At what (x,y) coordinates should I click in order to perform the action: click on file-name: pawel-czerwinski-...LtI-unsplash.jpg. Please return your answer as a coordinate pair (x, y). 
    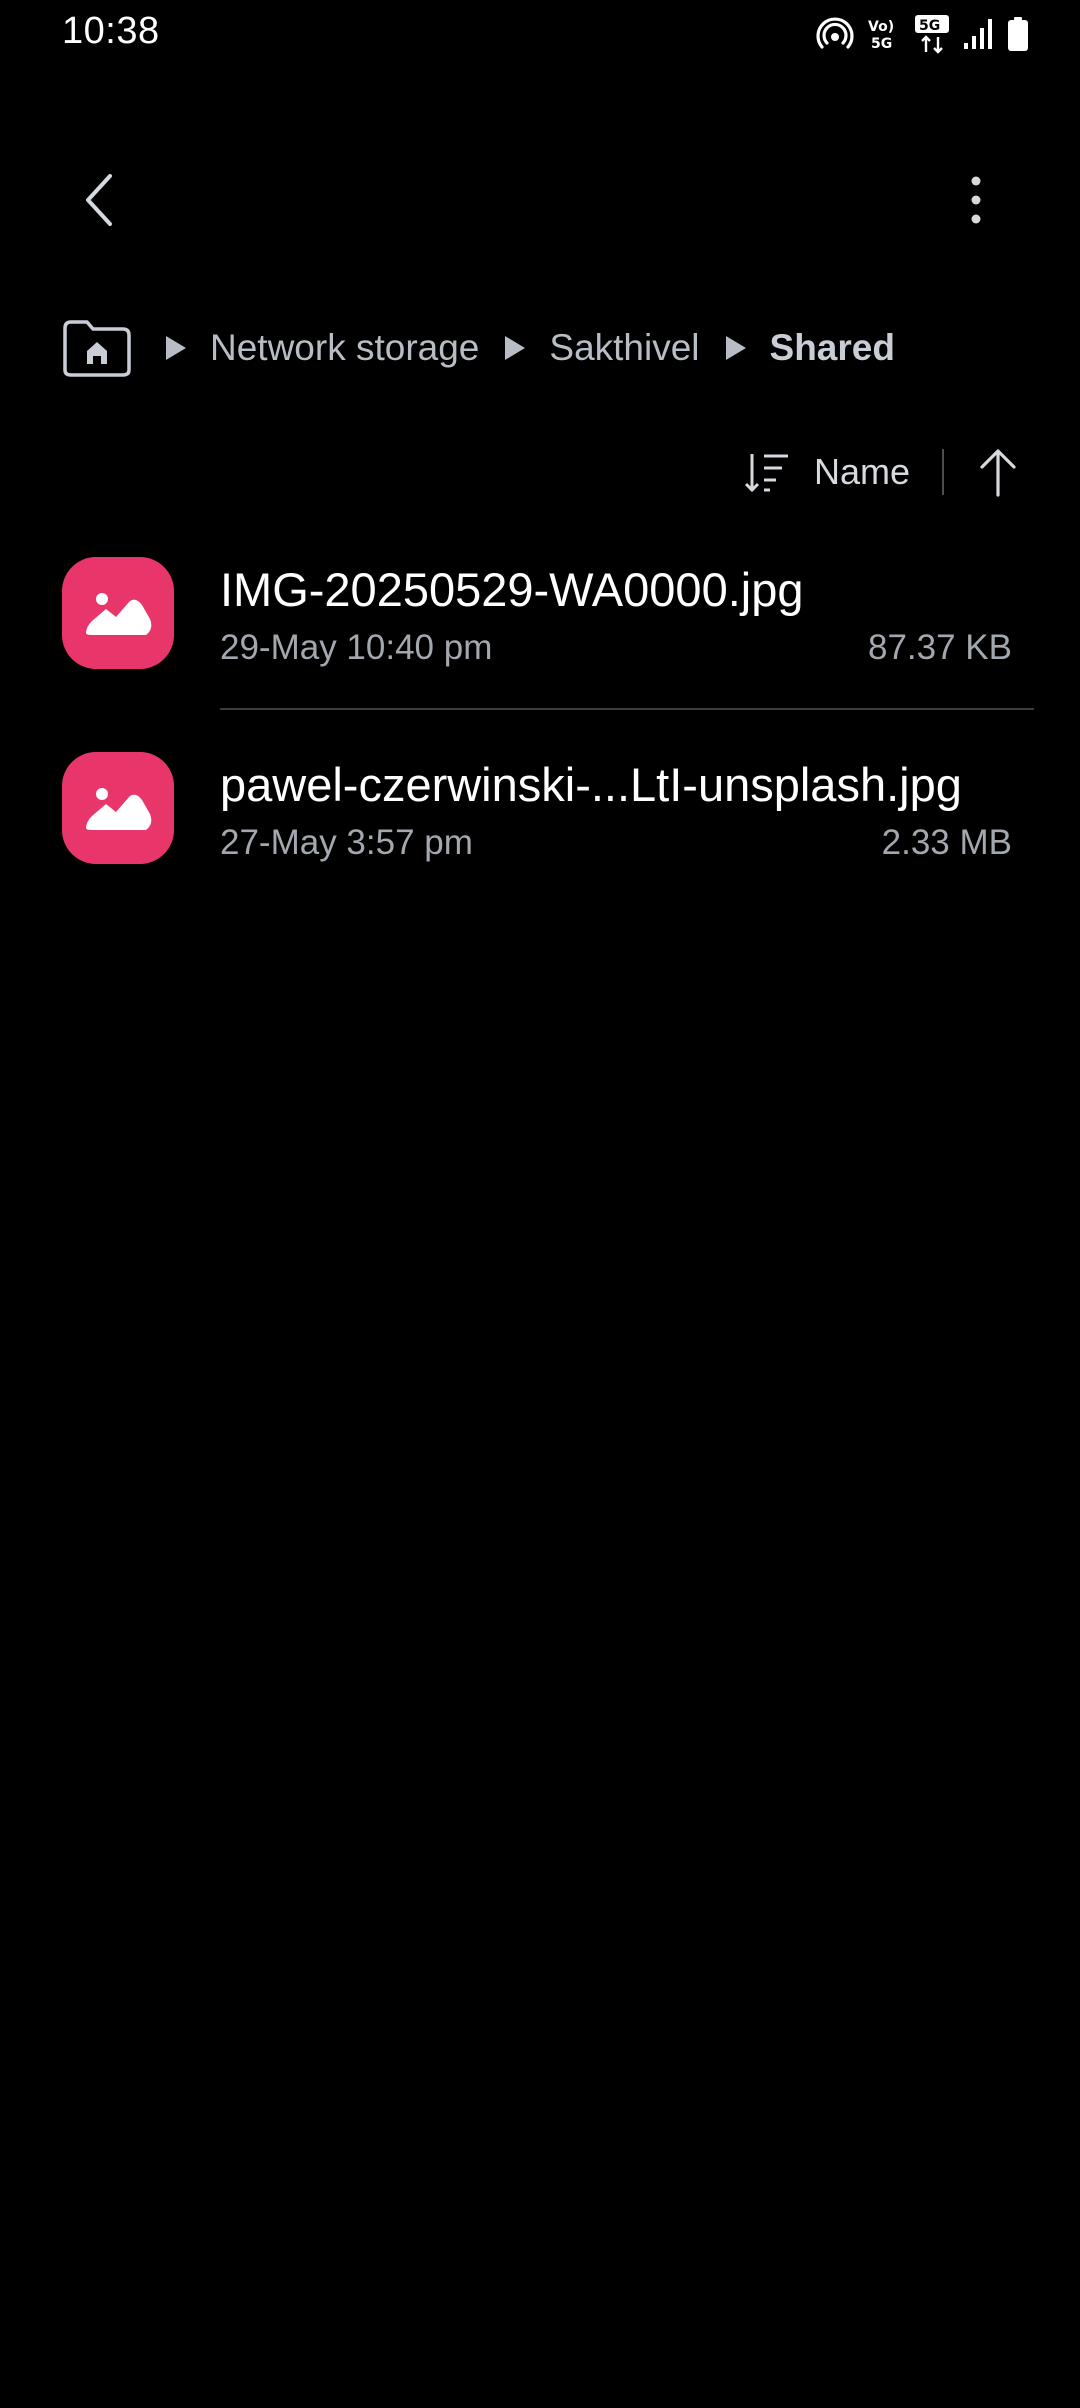
    Looking at the image, I should click on (591, 784).